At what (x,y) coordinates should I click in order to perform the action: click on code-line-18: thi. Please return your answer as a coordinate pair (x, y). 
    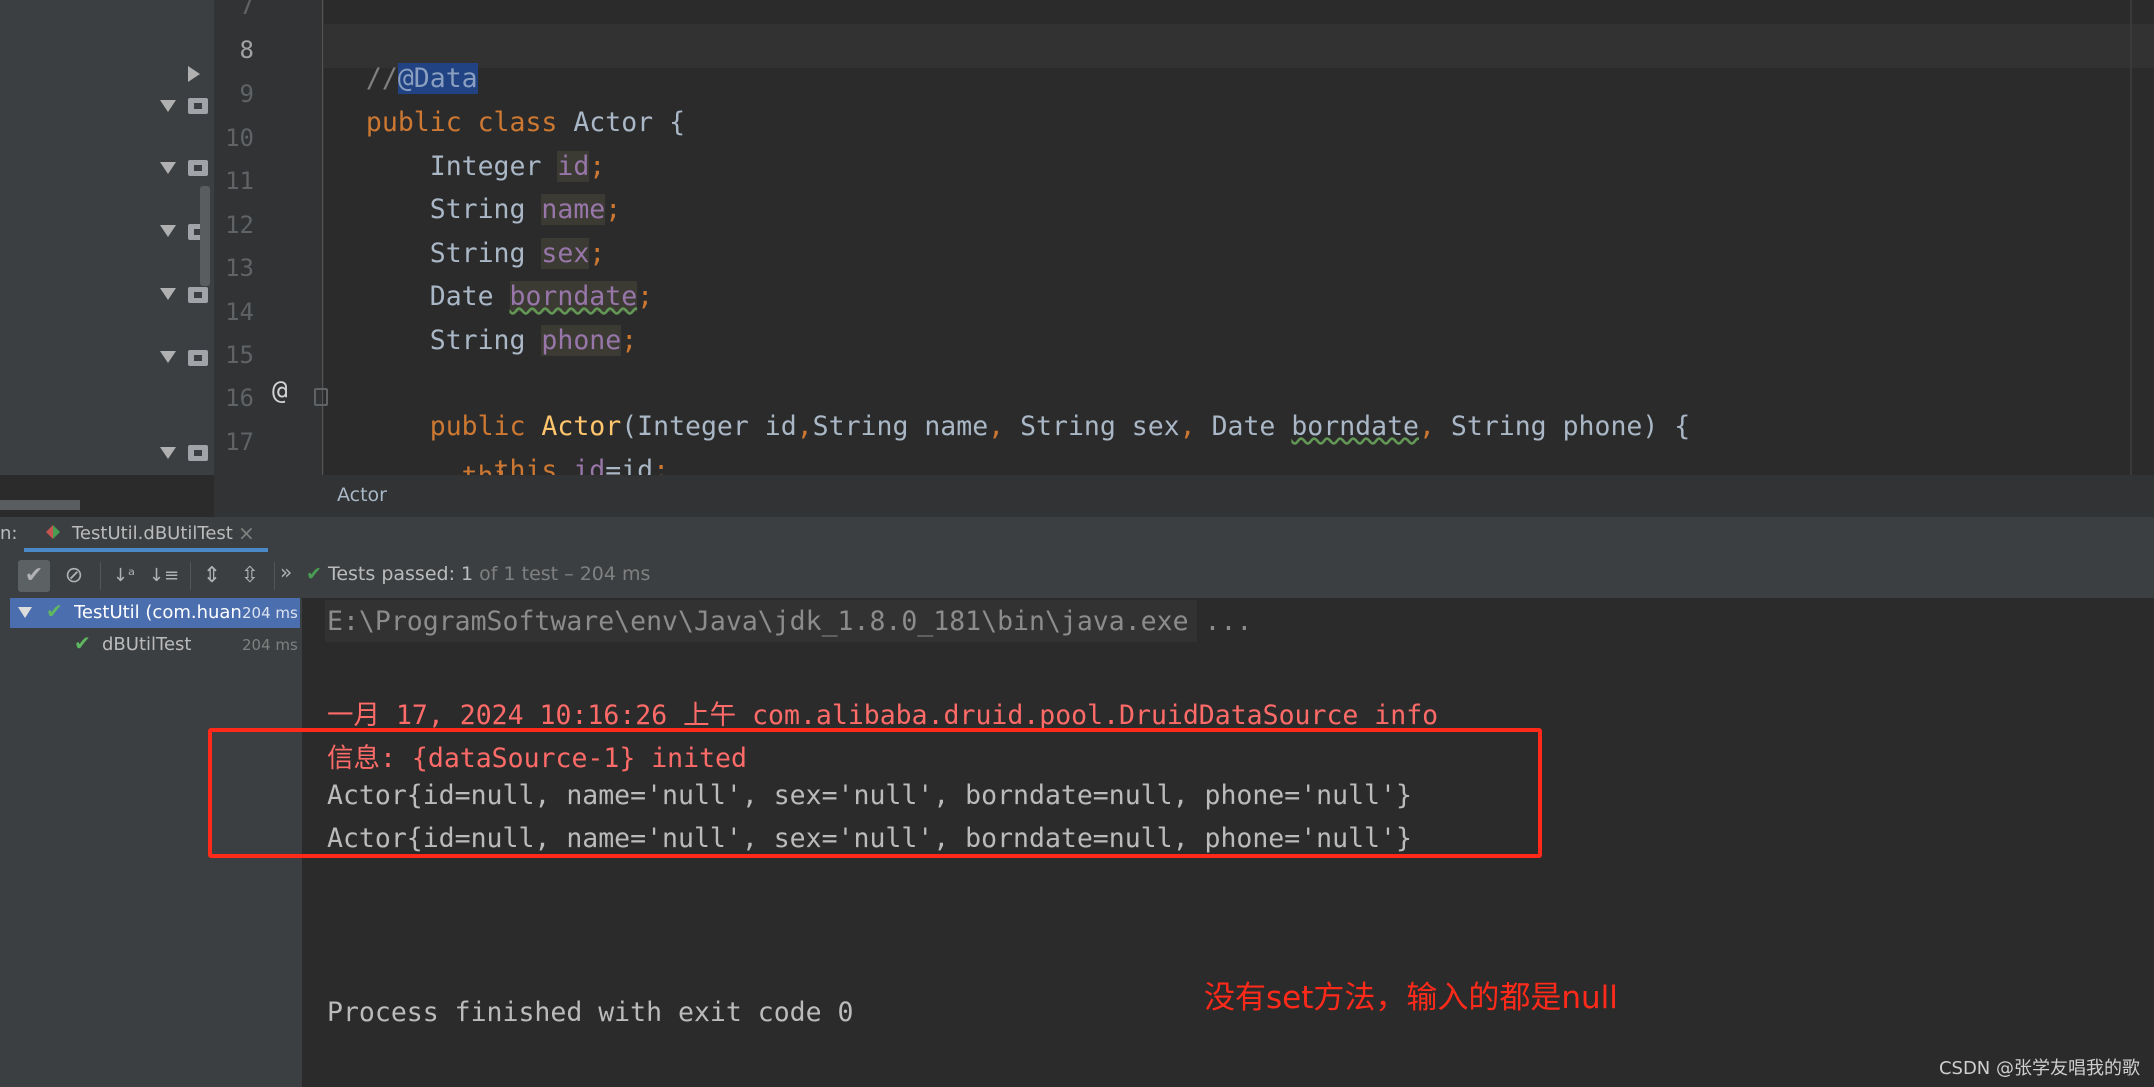
    Looking at the image, I should click on (422, 468).